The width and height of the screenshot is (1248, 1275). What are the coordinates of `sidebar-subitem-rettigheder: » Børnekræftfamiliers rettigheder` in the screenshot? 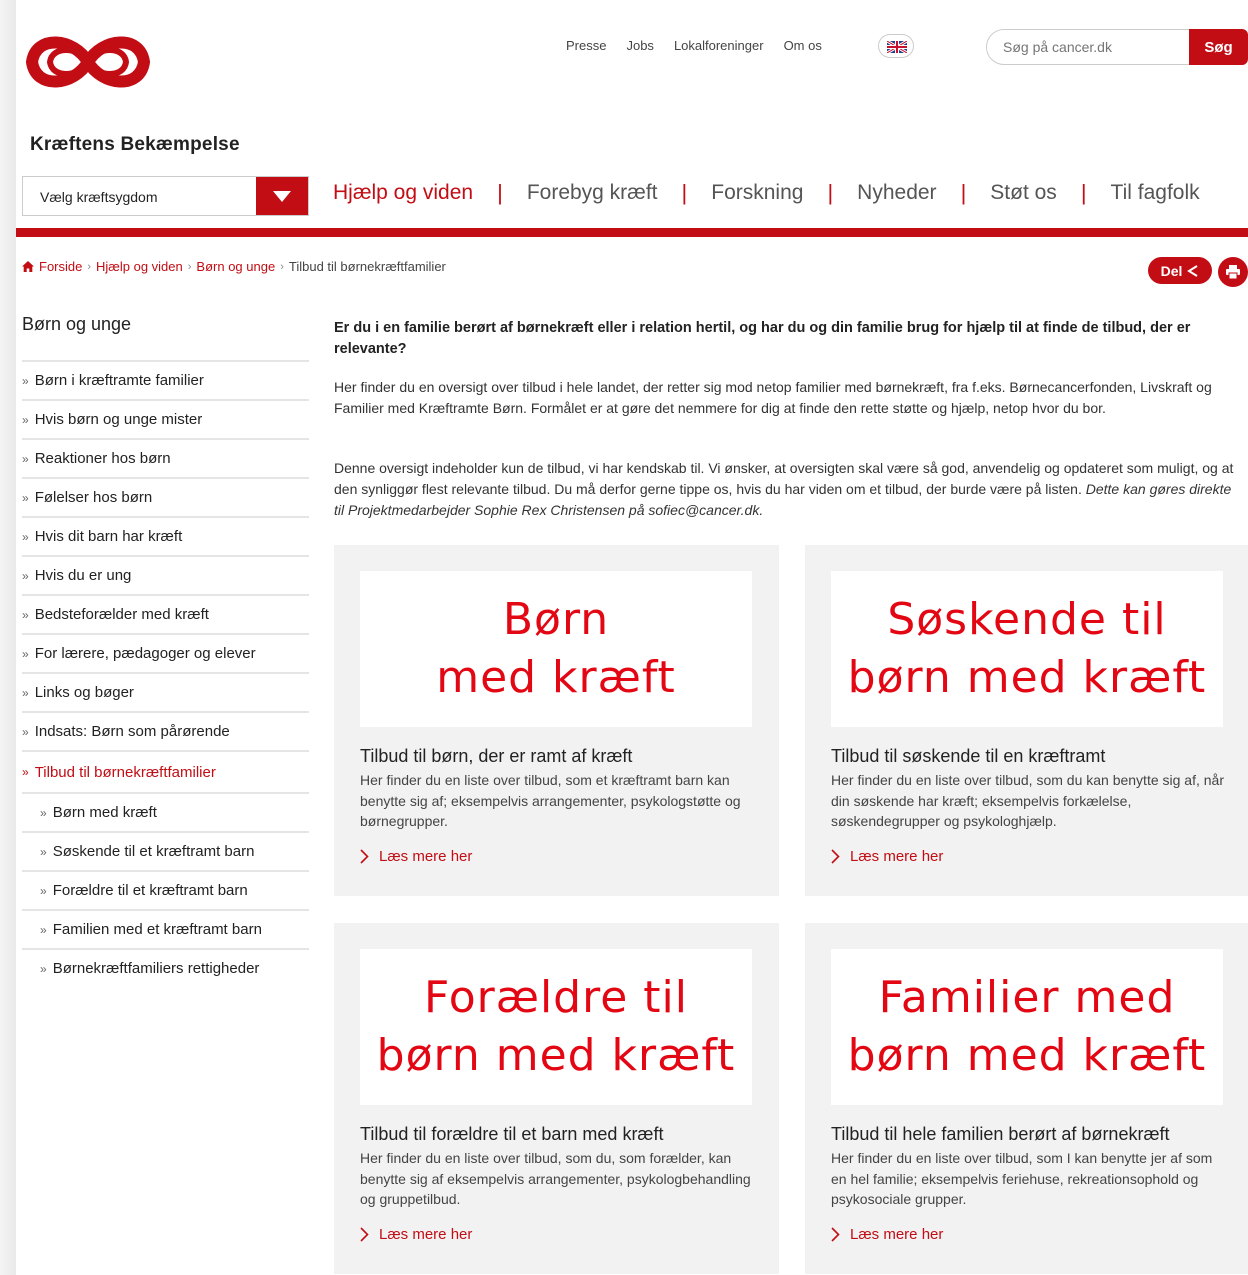 It's located at (165, 967).